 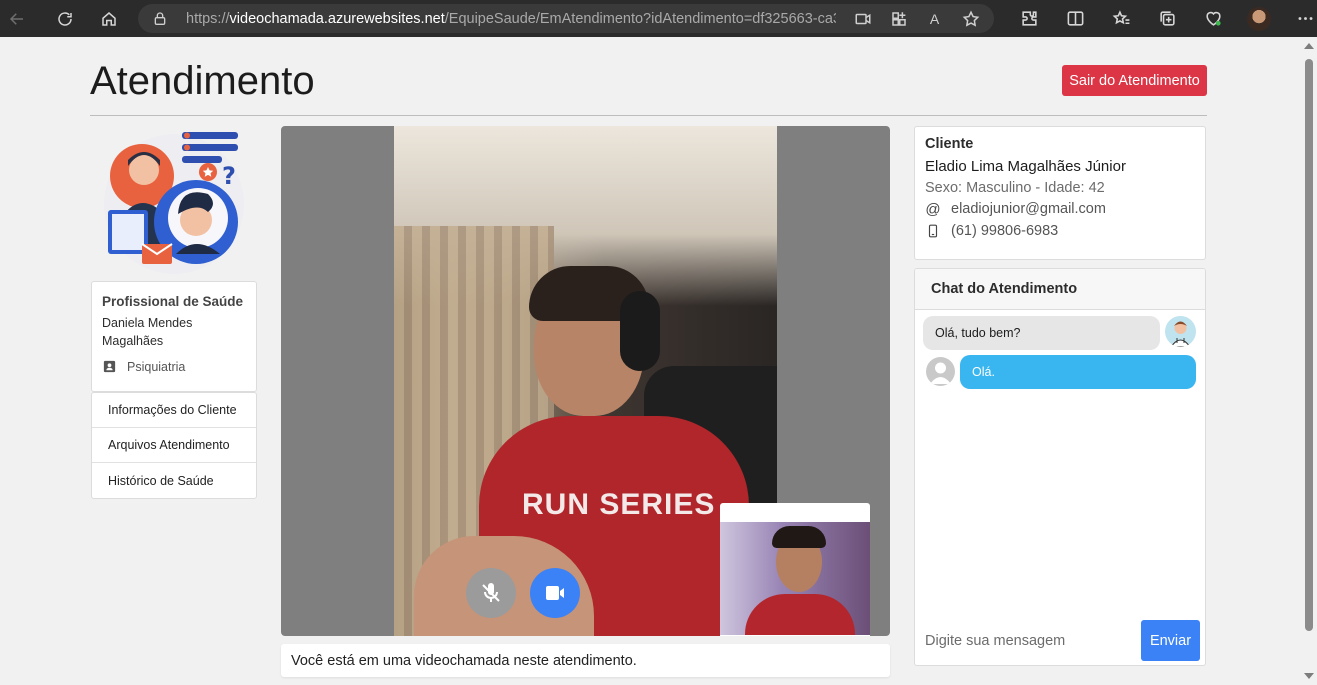 I want to click on at-sign-icon: @, so click(x=933, y=209).